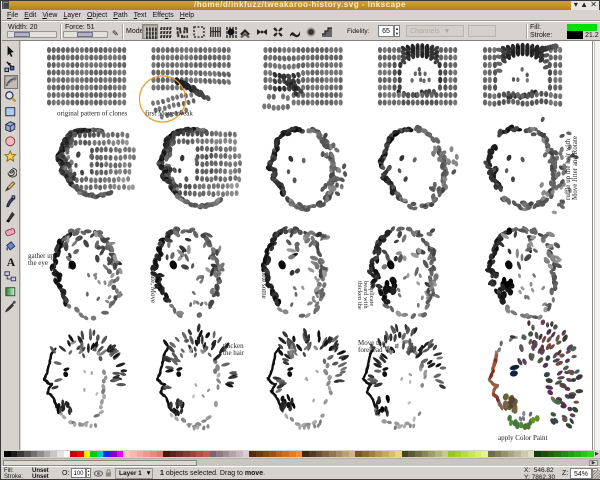  Describe the element at coordinates (169, 114) in the screenshot. I see `svg-text: first Move tweak` at that location.